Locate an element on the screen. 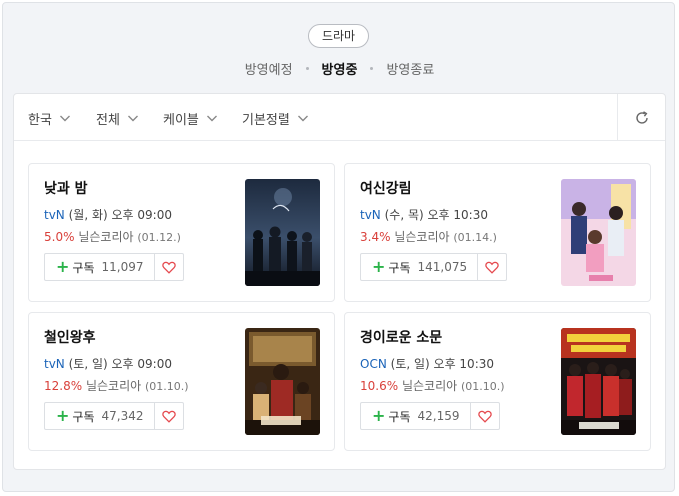 This screenshot has height=496, width=679. air-time: (토, 일) 오후 09:00 is located at coordinates (120, 364).